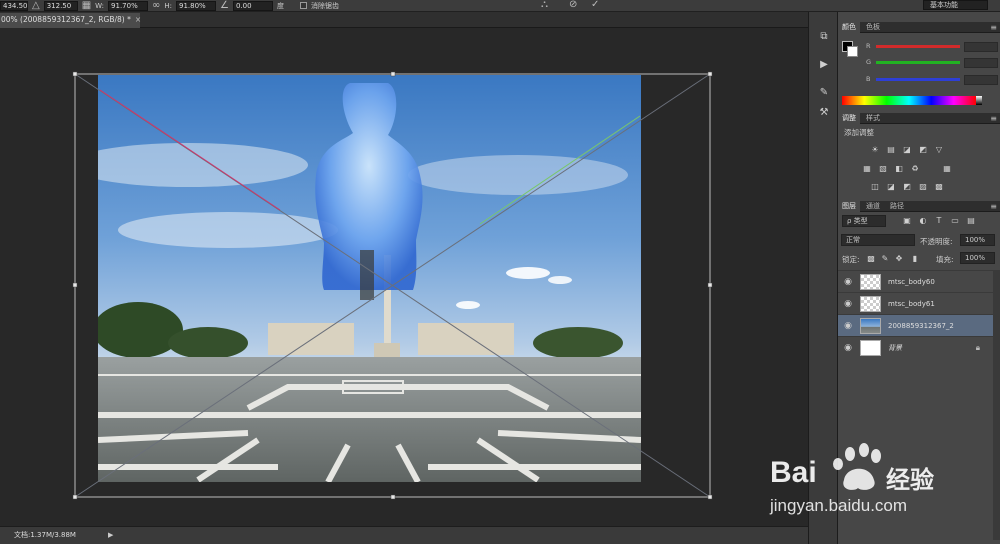 The width and height of the screenshot is (1000, 544). Describe the element at coordinates (981, 63) in the screenshot. I see `green-value-box` at that location.